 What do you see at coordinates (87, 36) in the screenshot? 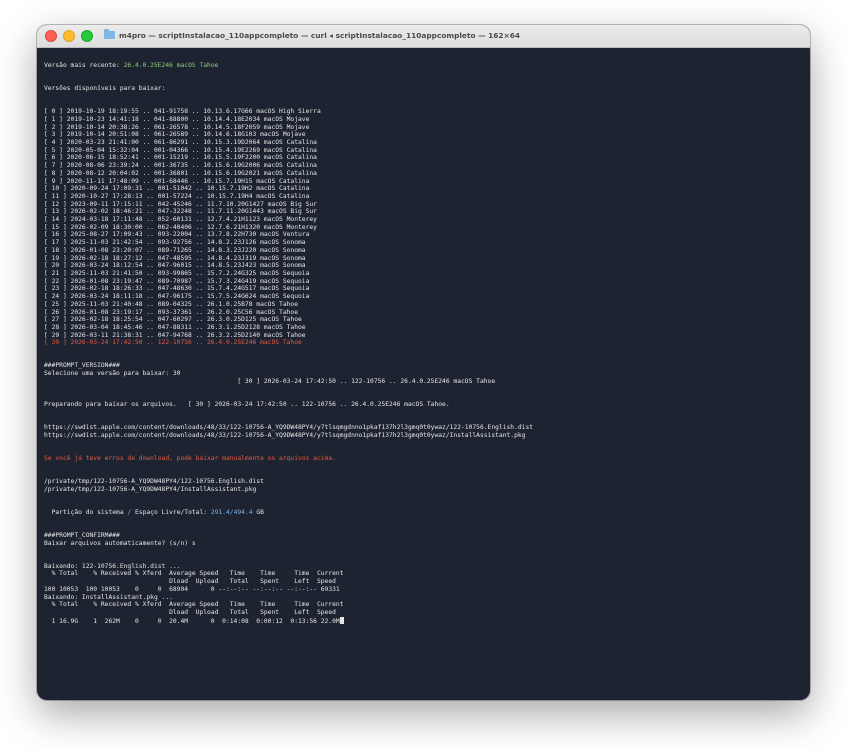
I see `zoom-button` at bounding box center [87, 36].